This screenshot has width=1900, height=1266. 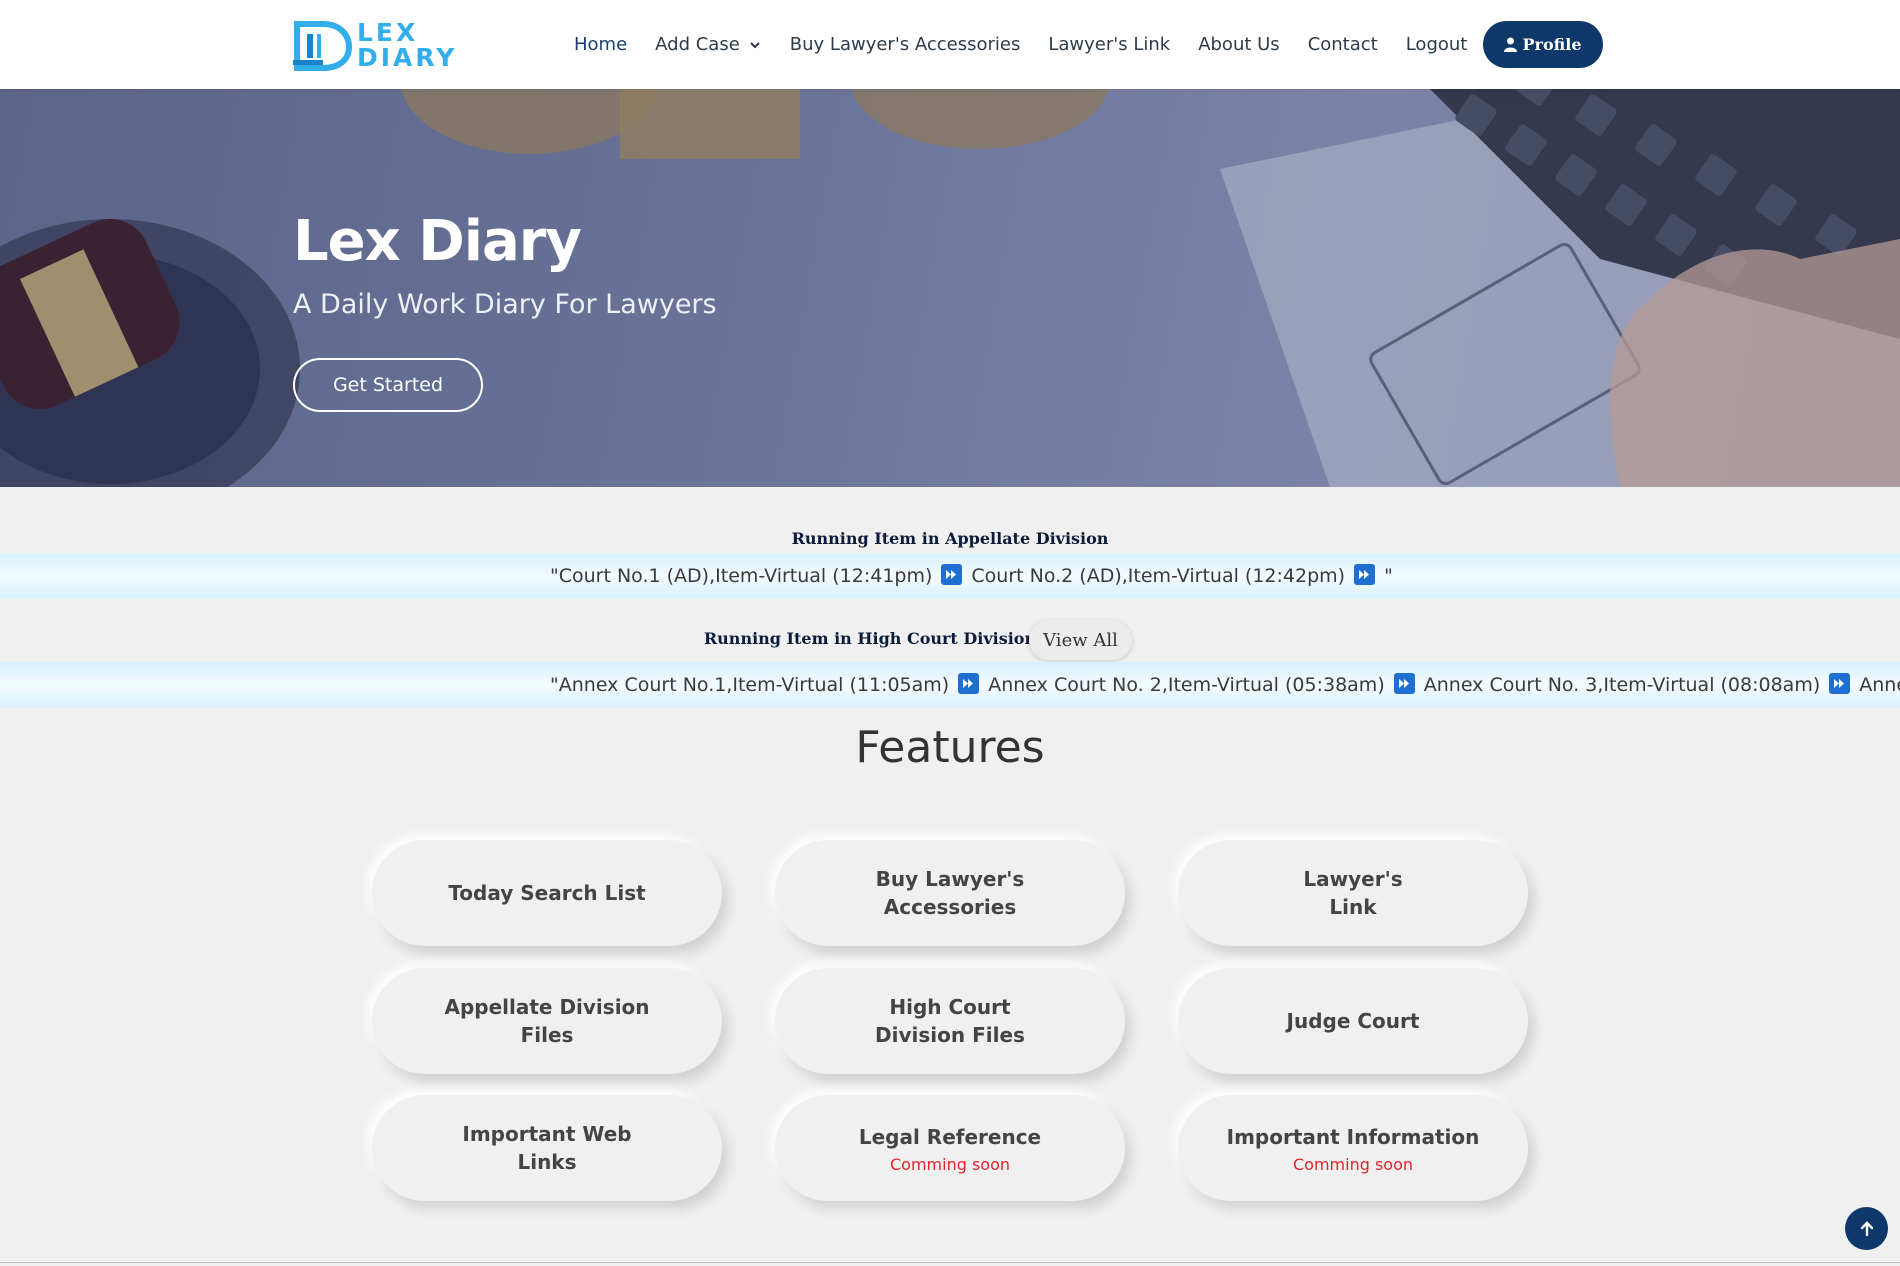 I want to click on hero-subtitle: A Daily Work Diary For Lawyers, so click(x=505, y=304).